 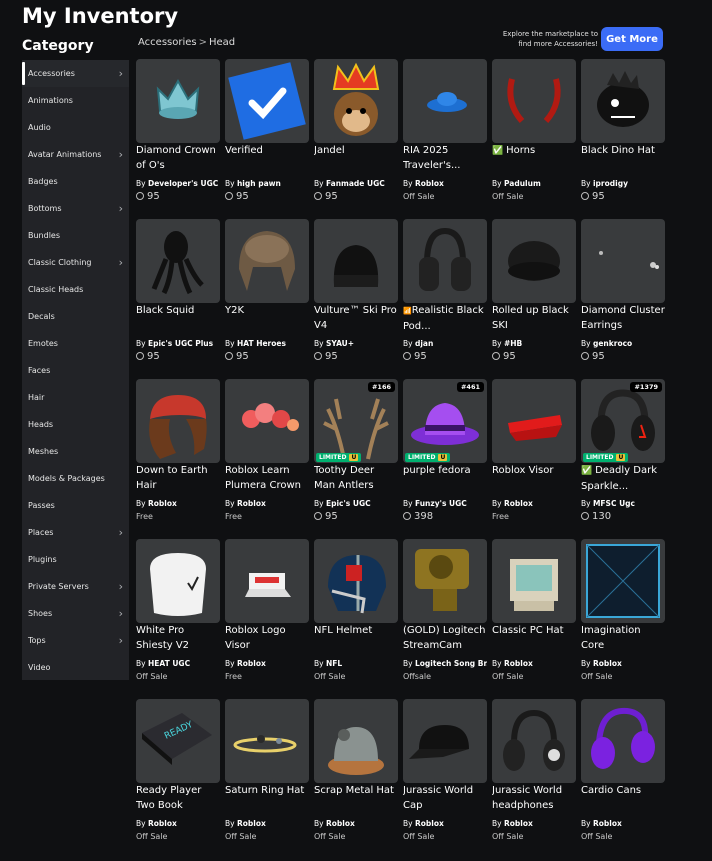 I want to click on inventory-item: Y2K By HAT Heroes 95, so click(x=267, y=296).